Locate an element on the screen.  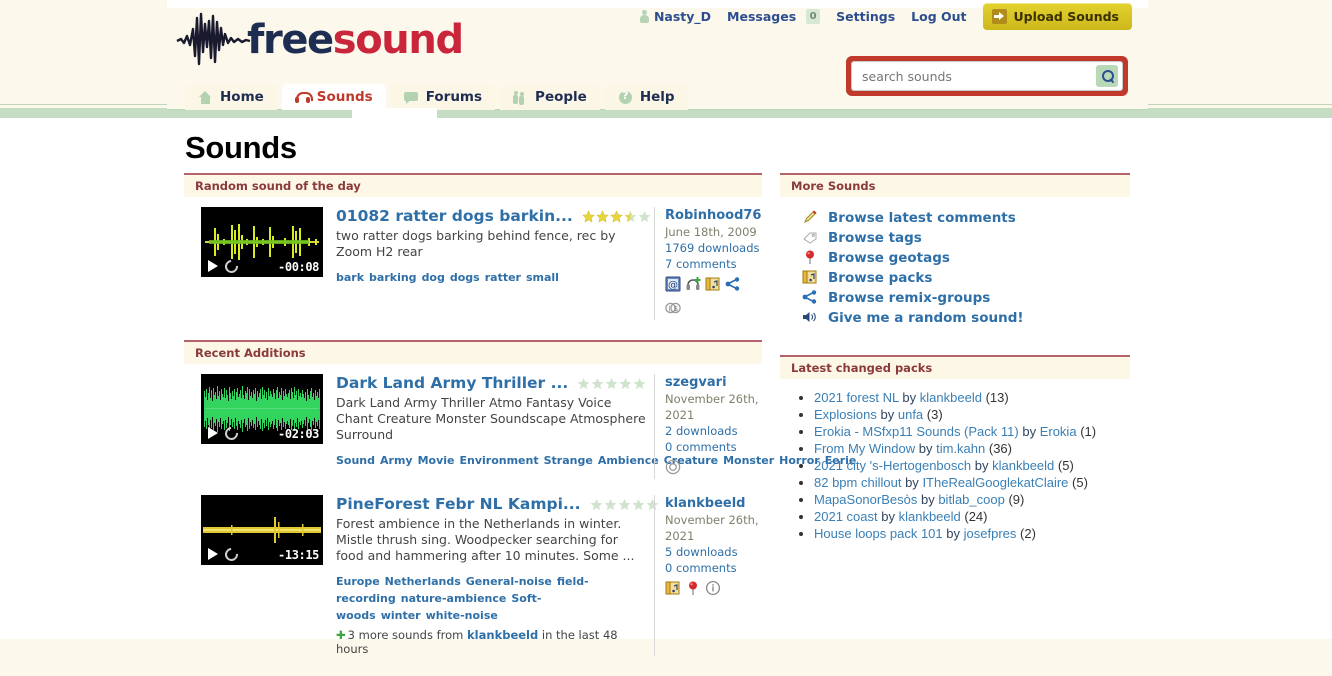
tag-link: Netherlands is located at coordinates (423, 581).